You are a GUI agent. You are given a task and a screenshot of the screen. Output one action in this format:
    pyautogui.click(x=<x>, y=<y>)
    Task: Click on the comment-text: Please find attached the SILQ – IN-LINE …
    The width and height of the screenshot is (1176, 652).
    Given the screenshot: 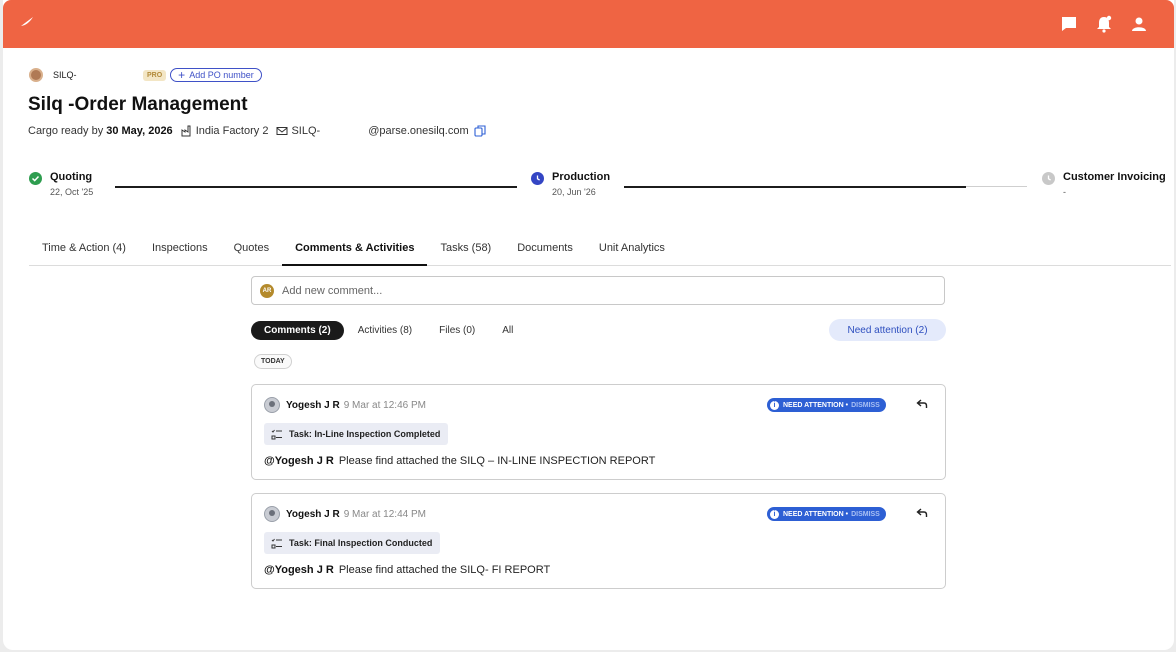 What is the action you would take?
    pyautogui.click(x=497, y=461)
    